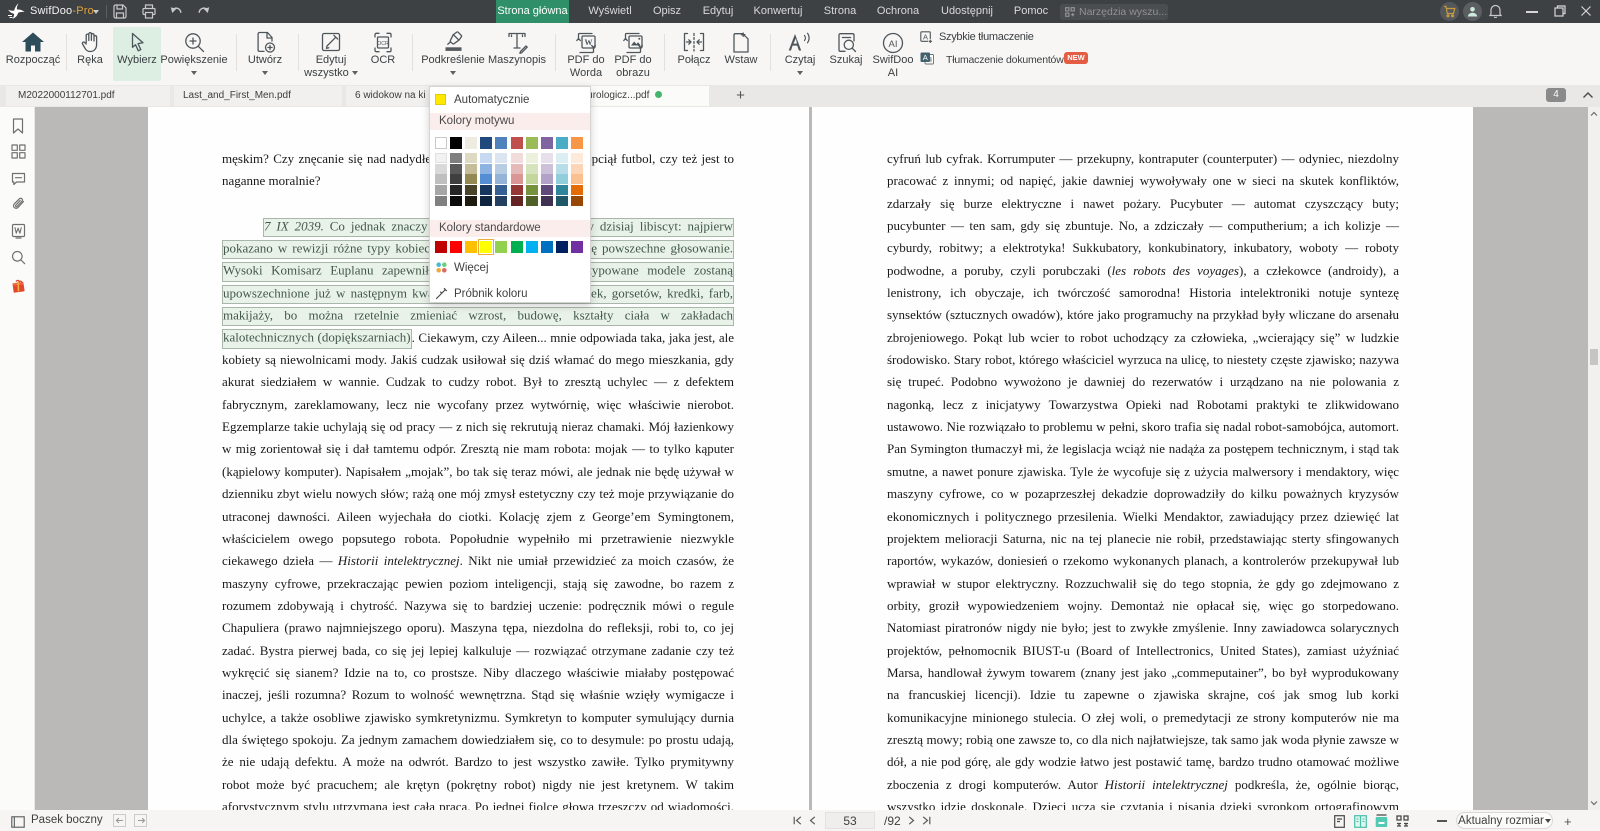 The image size is (1600, 831). What do you see at coordinates (383, 44) in the screenshot?
I see `svg-text: OCR` at bounding box center [383, 44].